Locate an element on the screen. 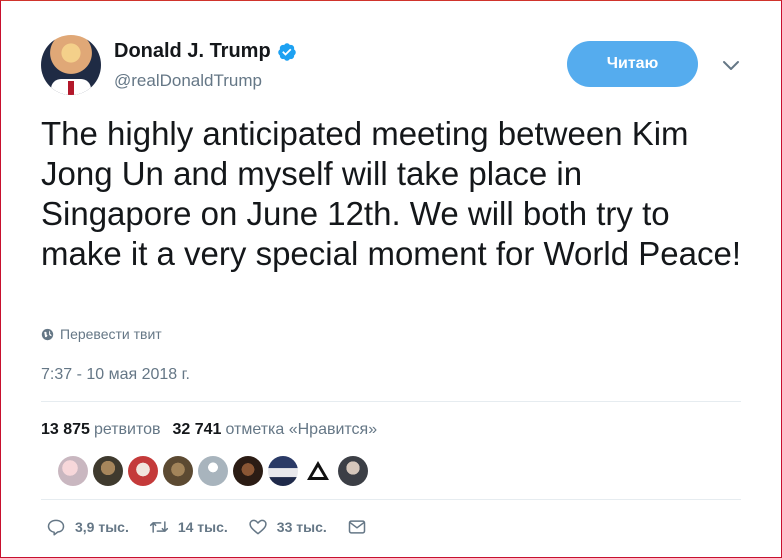 Image resolution: width=782 pixels, height=558 pixels. author-name: Donald J. Trump is located at coordinates (192, 51).